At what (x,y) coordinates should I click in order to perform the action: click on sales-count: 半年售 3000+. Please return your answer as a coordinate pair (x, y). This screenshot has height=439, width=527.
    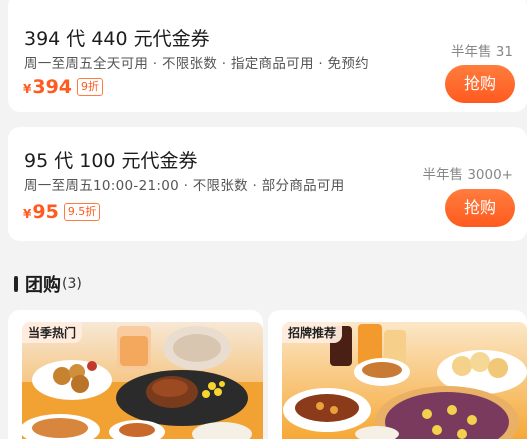
    Looking at the image, I should click on (467, 175).